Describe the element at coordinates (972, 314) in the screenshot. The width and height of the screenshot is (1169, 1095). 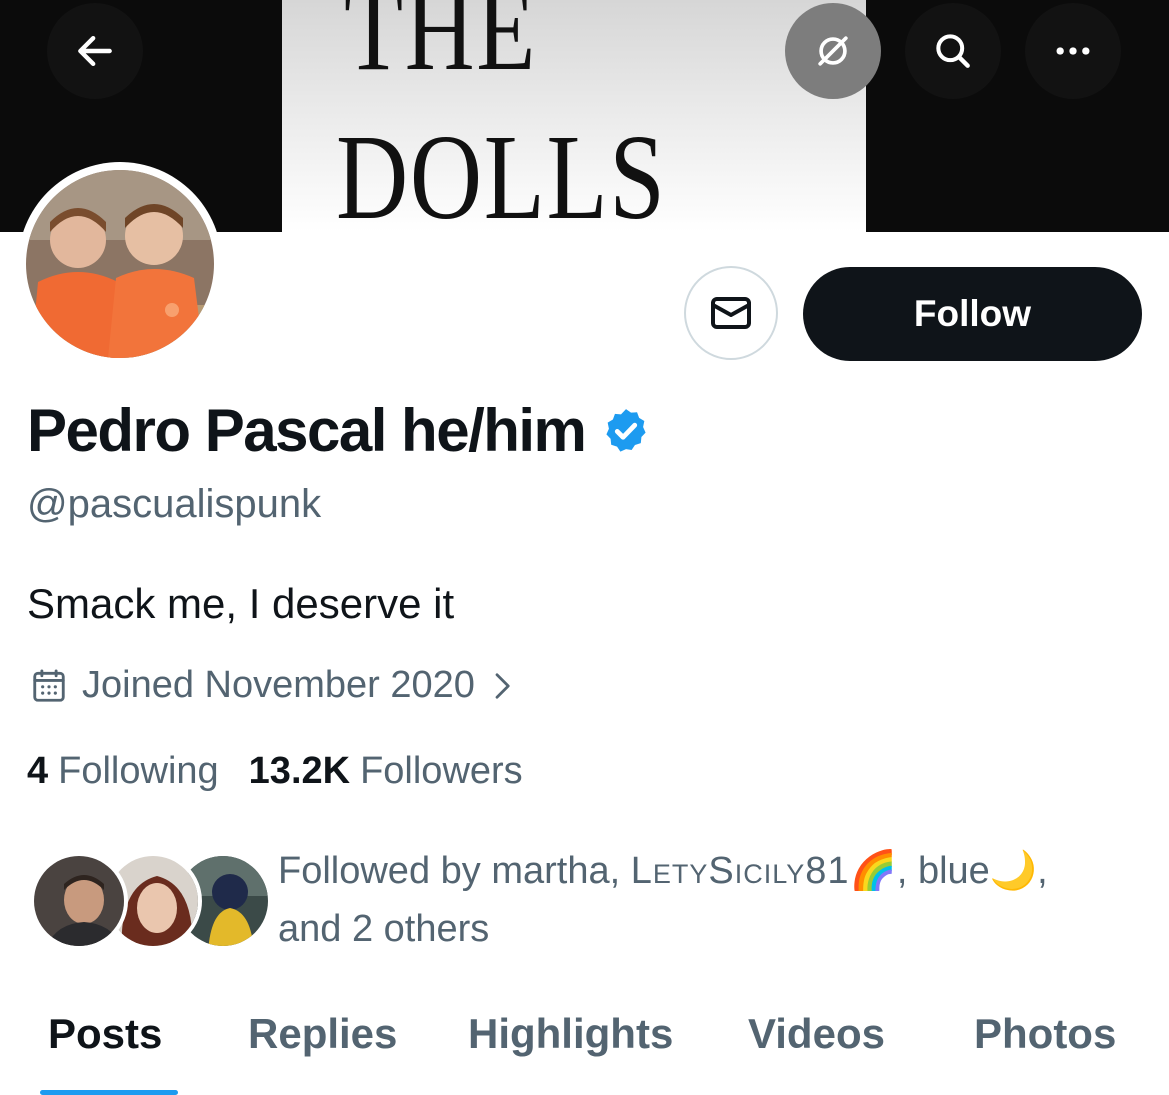
I see `follow-button: Follow` at that location.